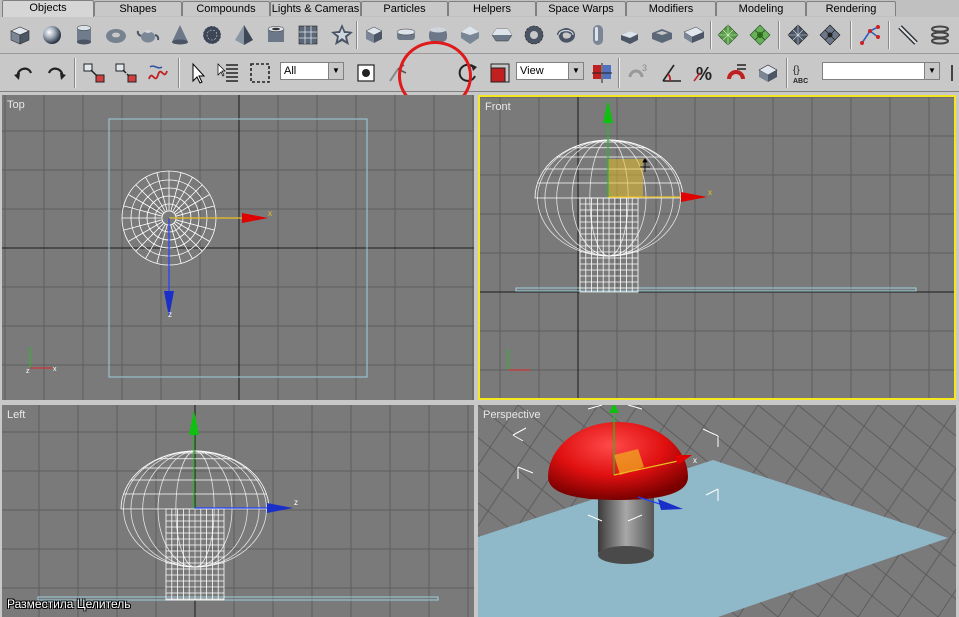  I want to click on hedra-icon, so click(342, 35).